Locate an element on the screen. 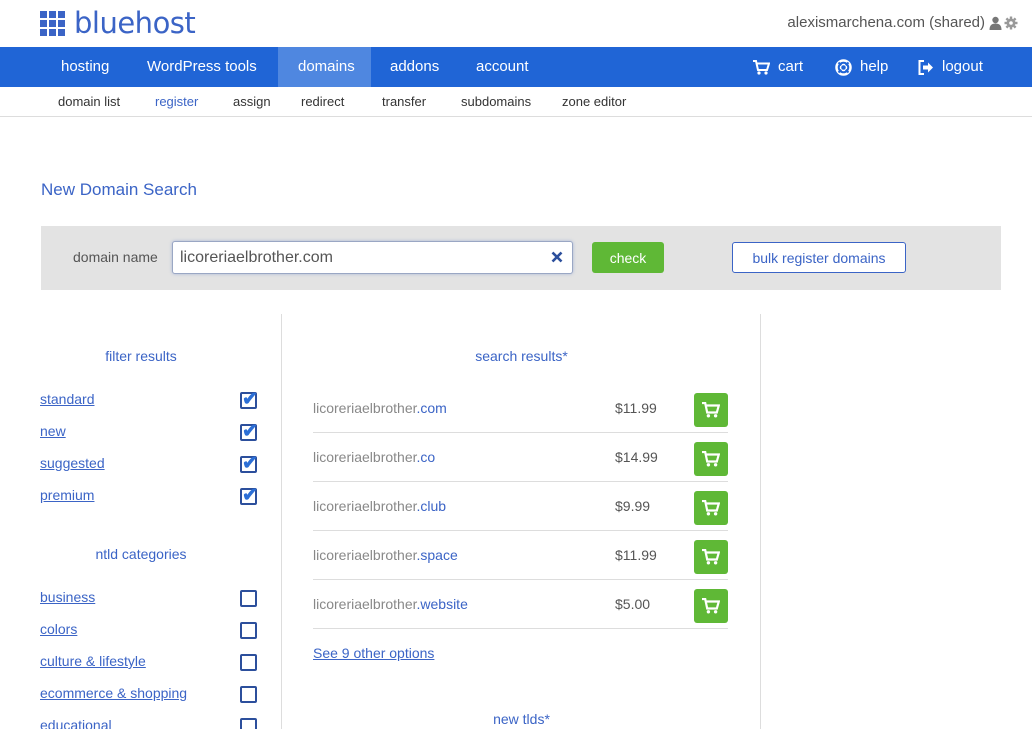 This screenshot has height=729, width=1032. domain-search-bar: domain name check bulk register domains is located at coordinates (521, 258).